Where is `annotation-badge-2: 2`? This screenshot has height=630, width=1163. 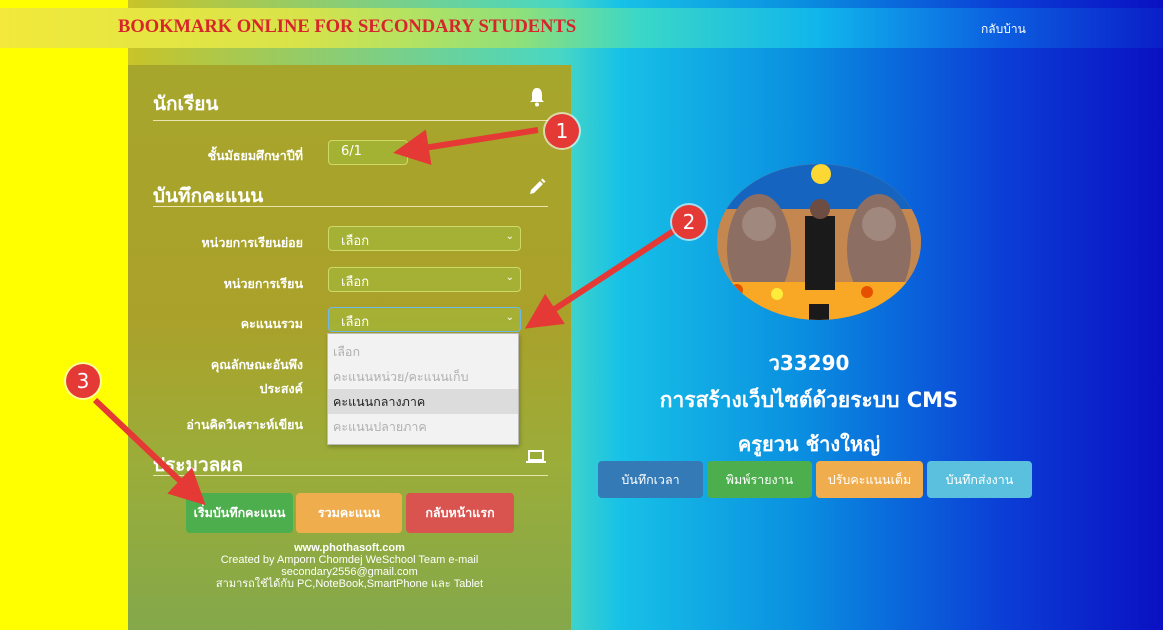 annotation-badge-2: 2 is located at coordinates (689, 222).